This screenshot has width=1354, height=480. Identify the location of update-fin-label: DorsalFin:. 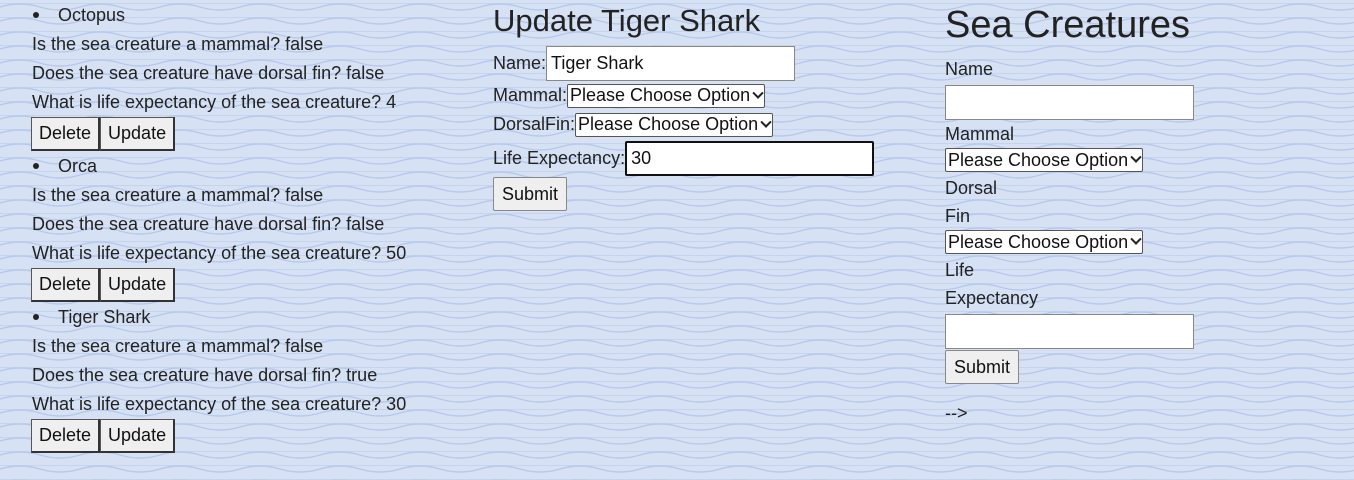
(534, 124).